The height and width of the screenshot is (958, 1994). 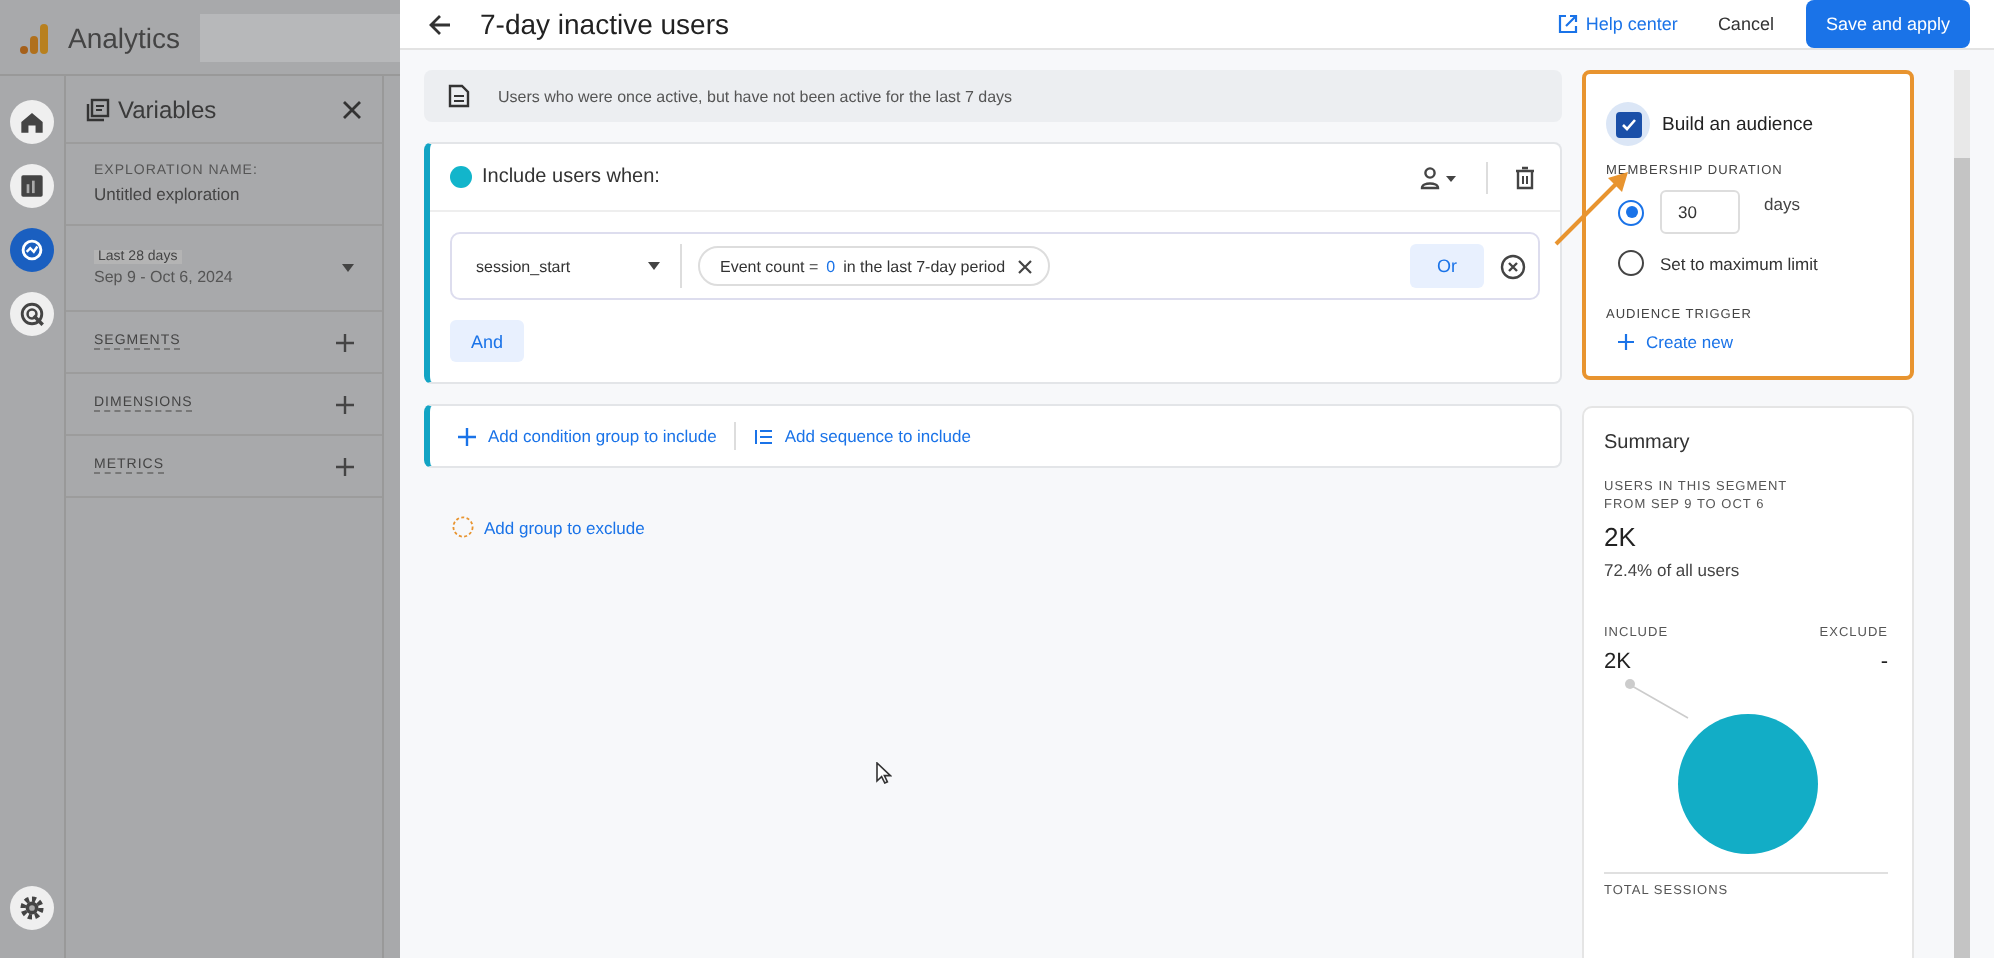 I want to click on bar-chart-logo-icon, so click(x=34, y=37).